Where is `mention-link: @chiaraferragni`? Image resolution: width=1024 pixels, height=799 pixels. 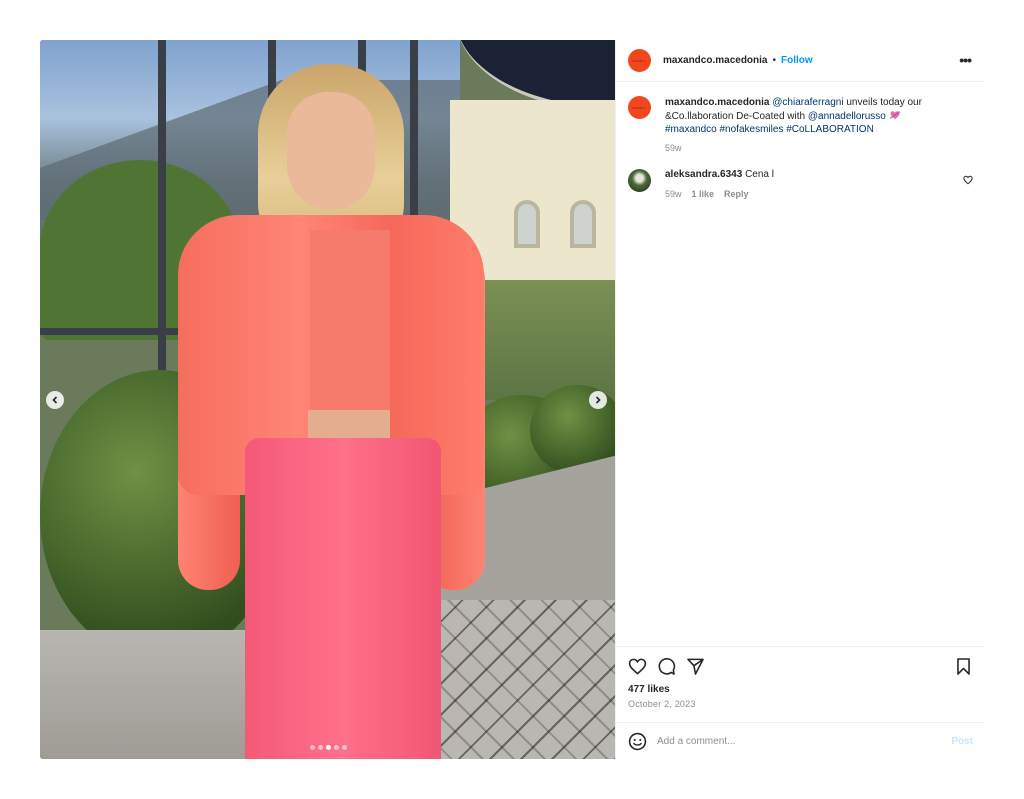
mention-link: @chiaraferragni is located at coordinates (807, 102).